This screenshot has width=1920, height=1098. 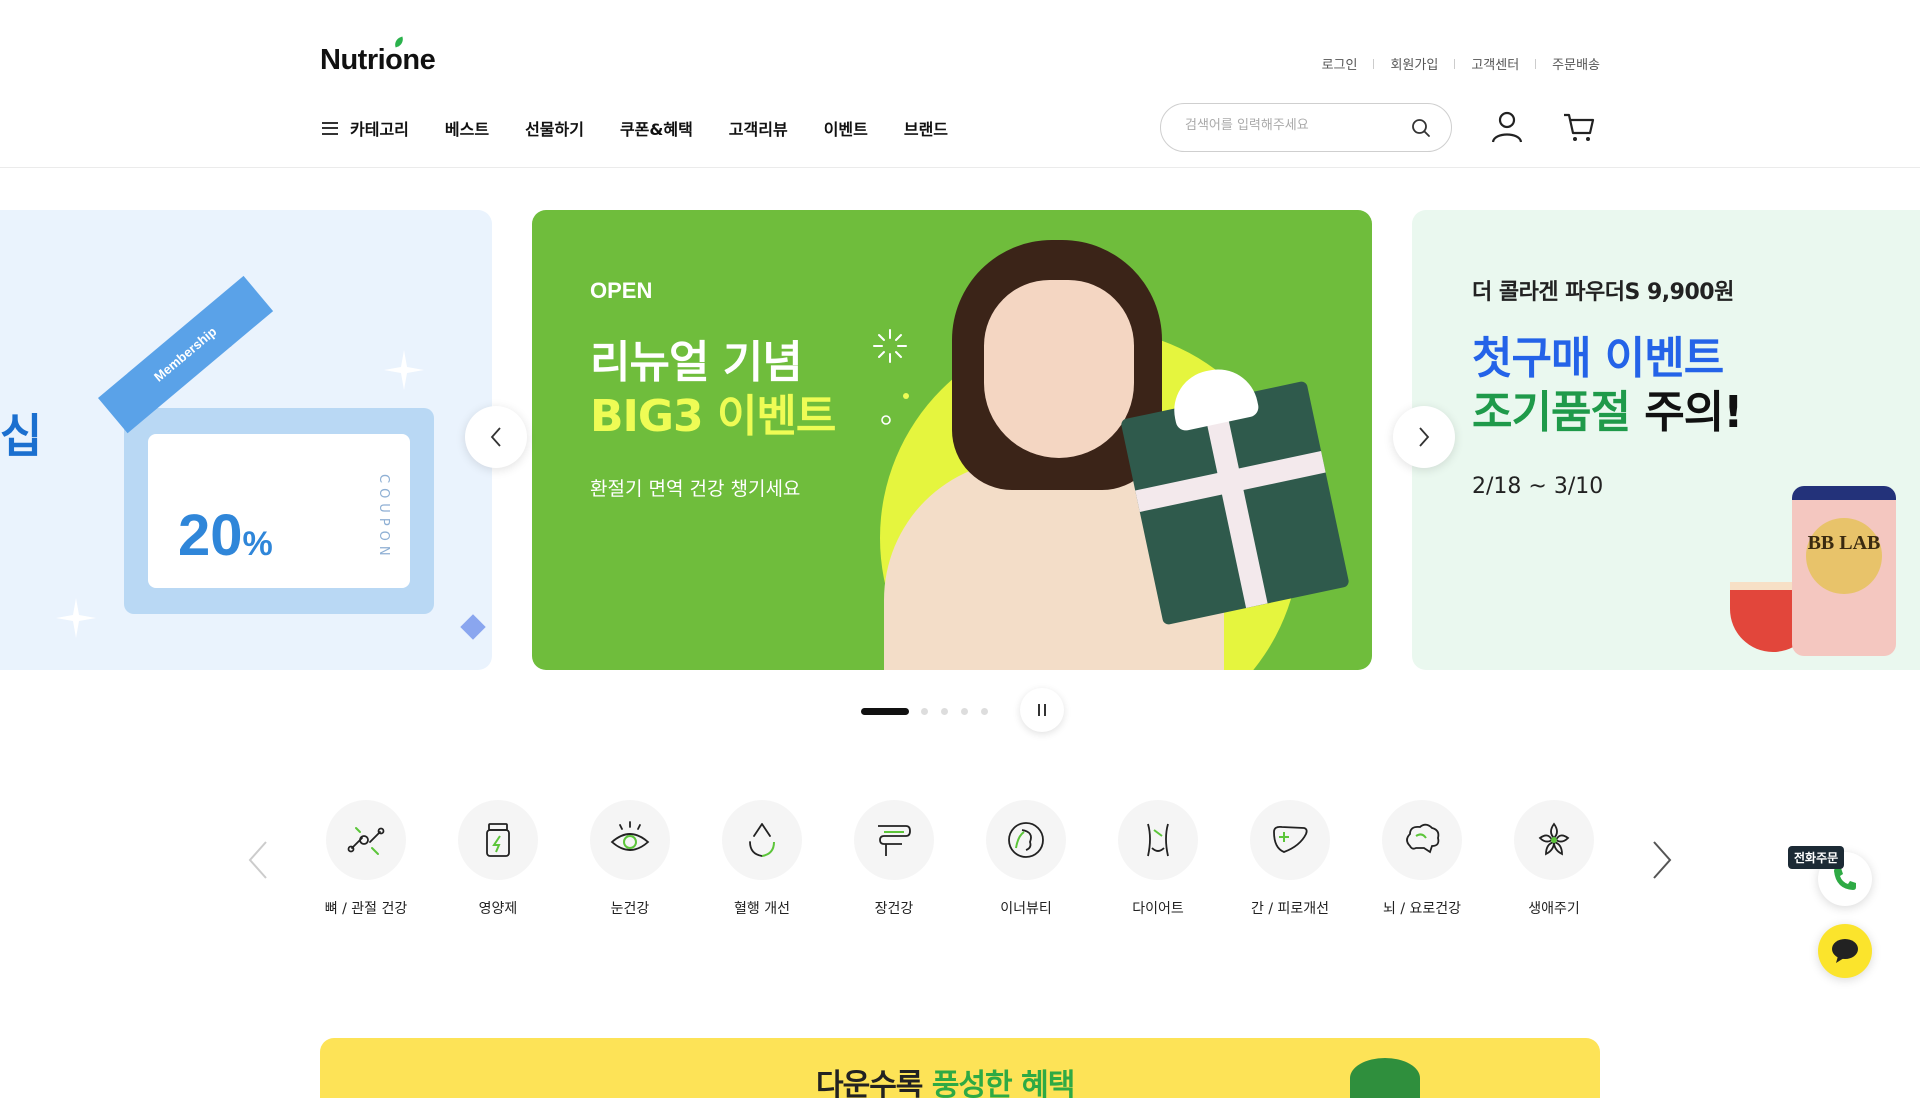 I want to click on nav-category: 카테고리, so click(x=379, y=128).